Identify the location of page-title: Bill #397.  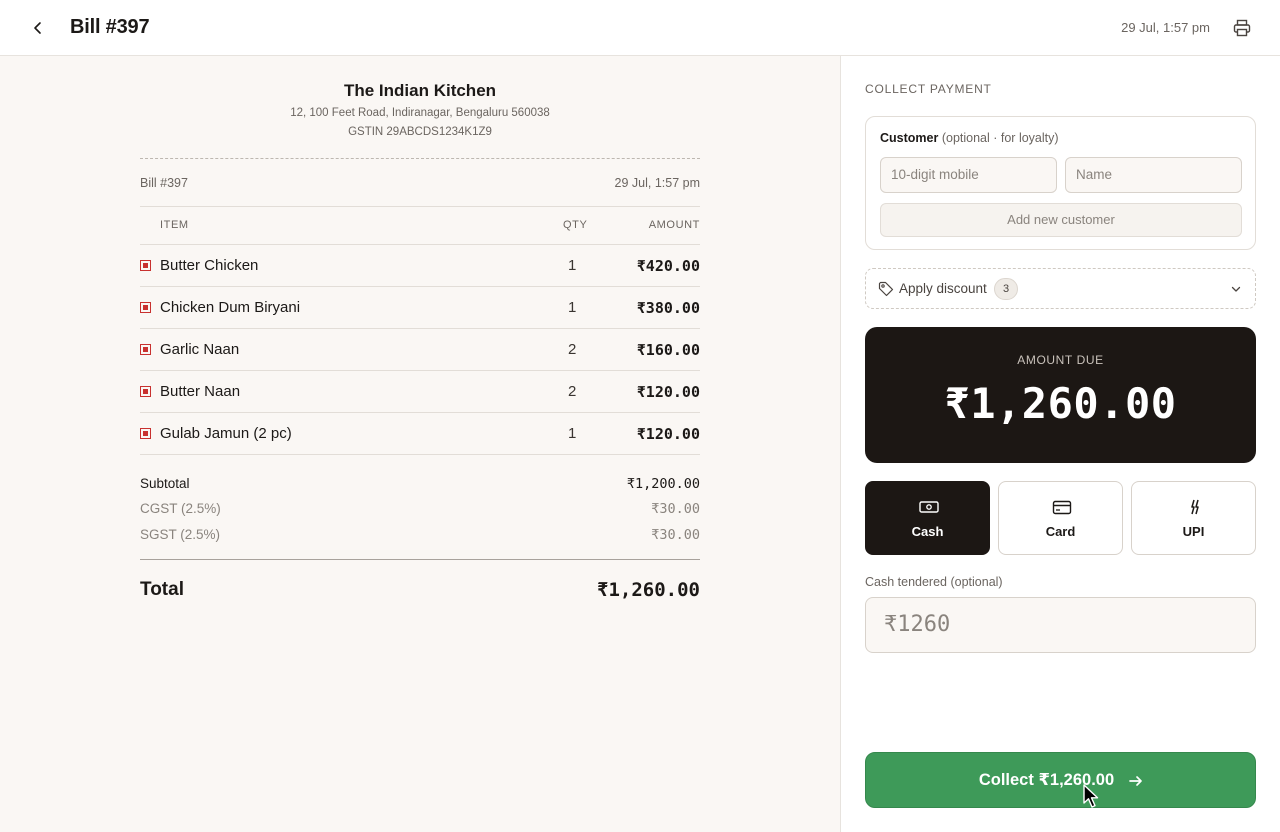
(110, 27).